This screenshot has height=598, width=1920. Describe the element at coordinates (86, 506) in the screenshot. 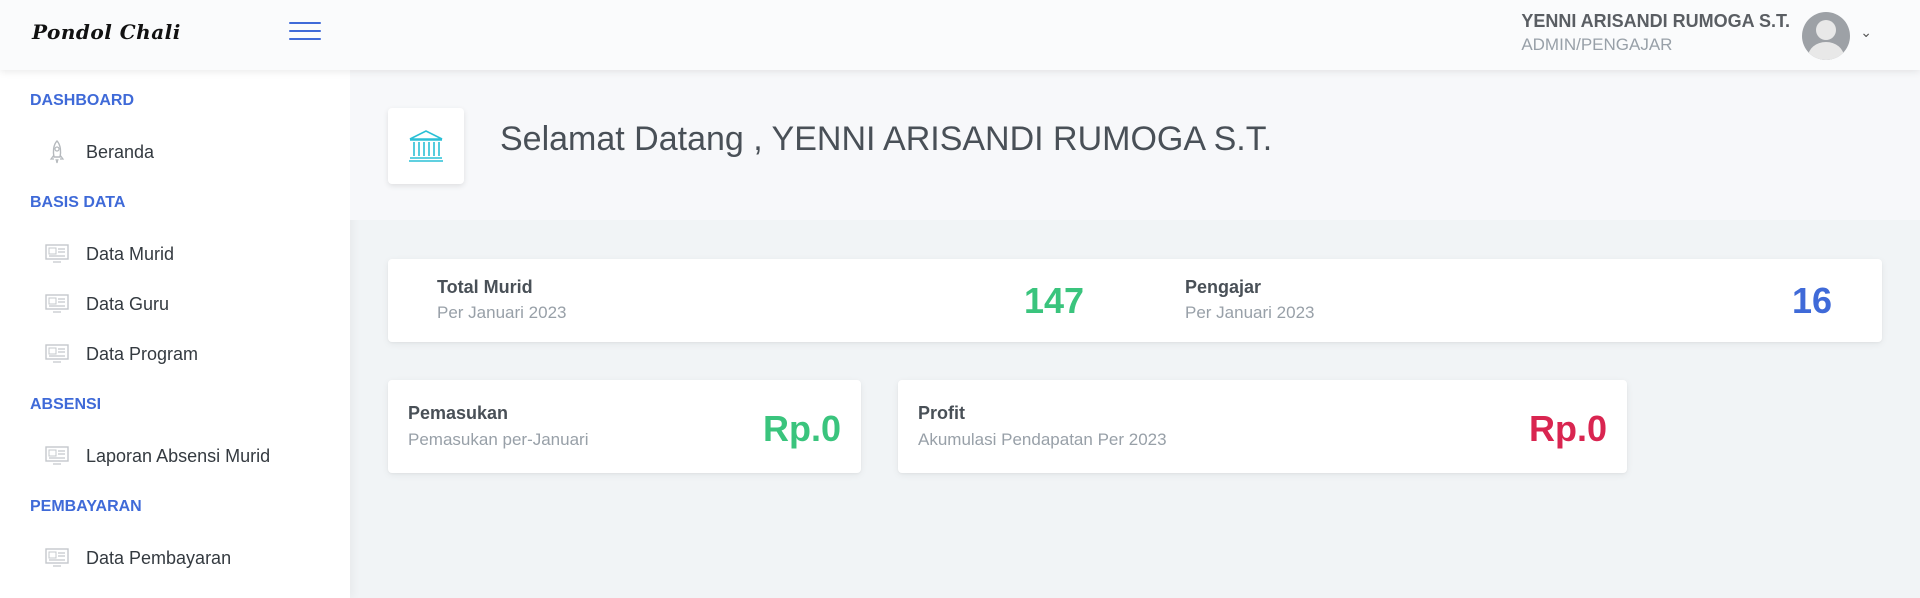

I see `sidebar-heading-pembayaran: PEMBAYARAN` at that location.